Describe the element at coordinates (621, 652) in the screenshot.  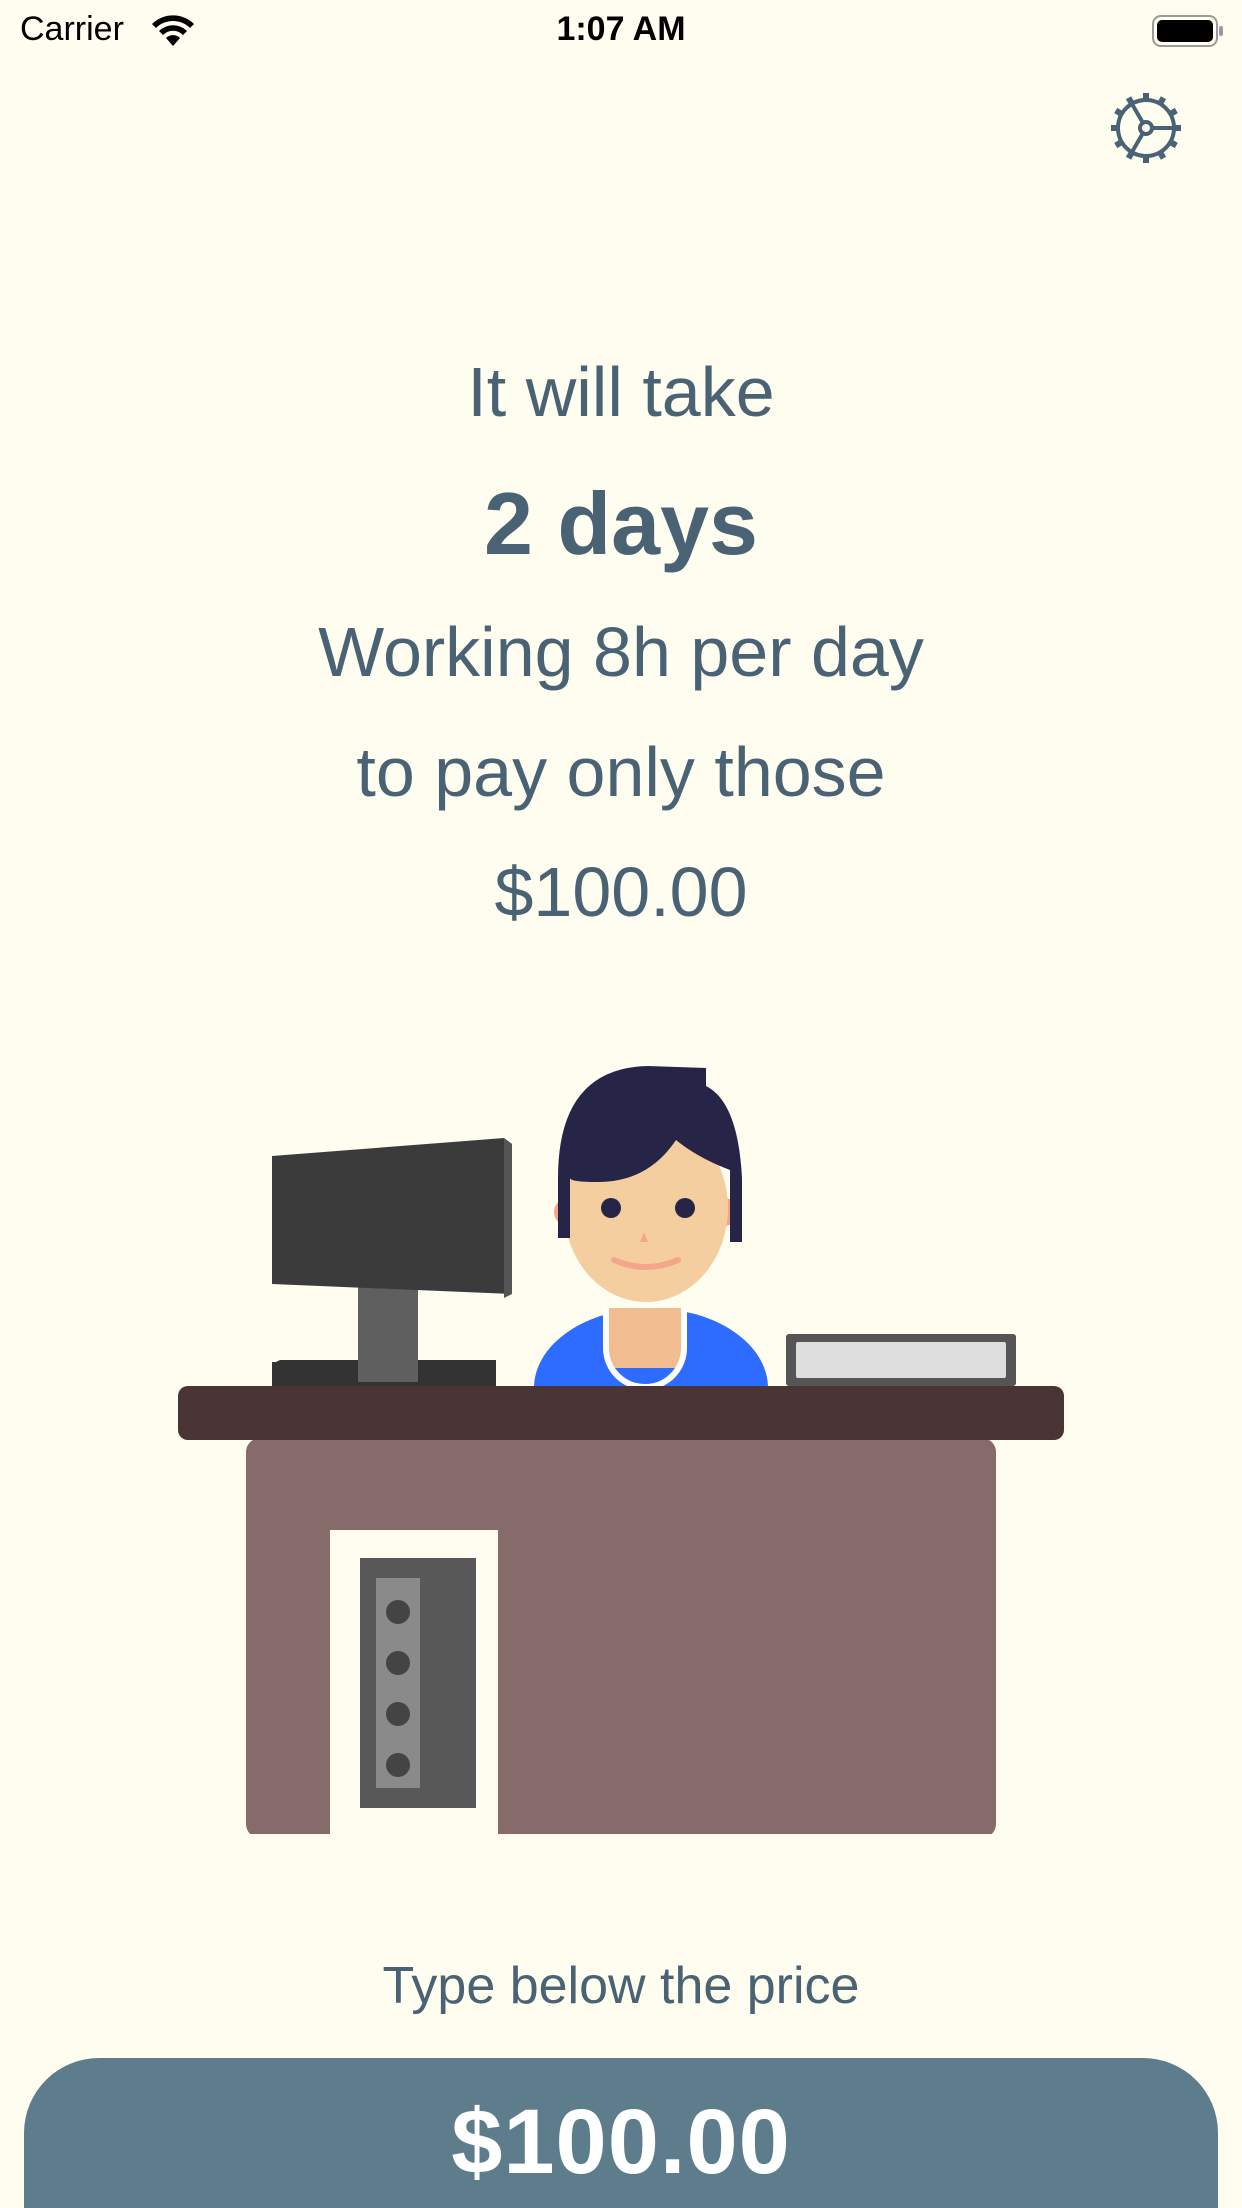
I see `hours-per-day: Working 8h per day` at that location.